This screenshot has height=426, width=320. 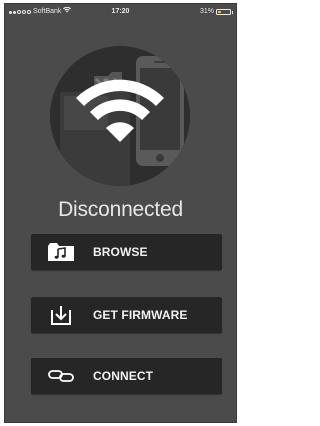 I want to click on wifi-devices-illustration, so click(x=120, y=116).